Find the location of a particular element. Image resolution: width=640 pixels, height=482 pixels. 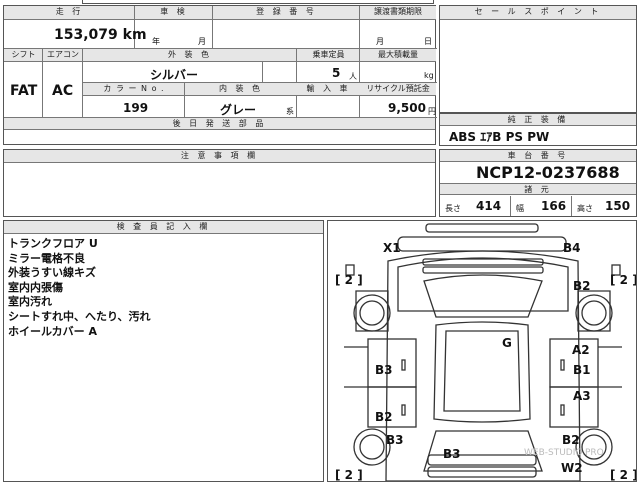

capacity-unit: 人 is located at coordinates (353, 76).